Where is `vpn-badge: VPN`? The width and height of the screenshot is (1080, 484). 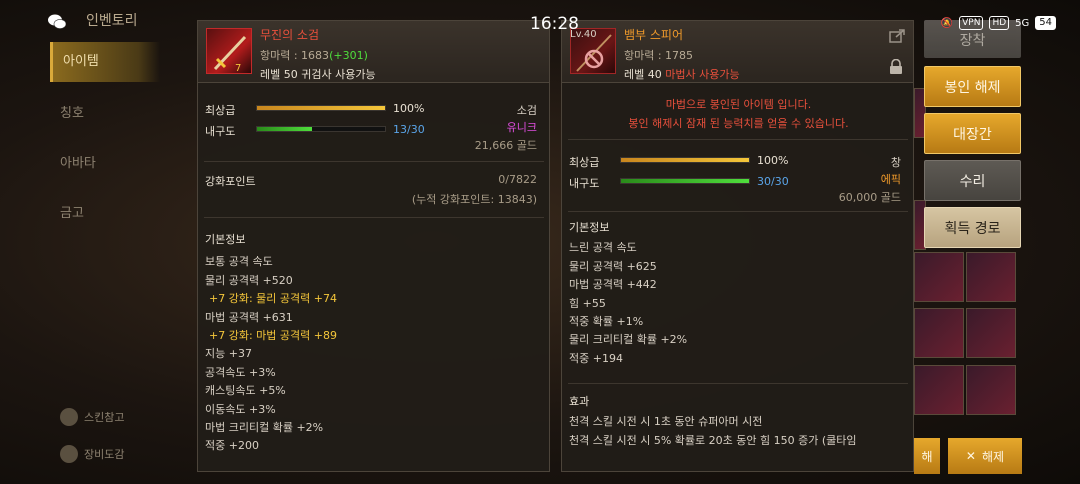 vpn-badge: VPN is located at coordinates (971, 23).